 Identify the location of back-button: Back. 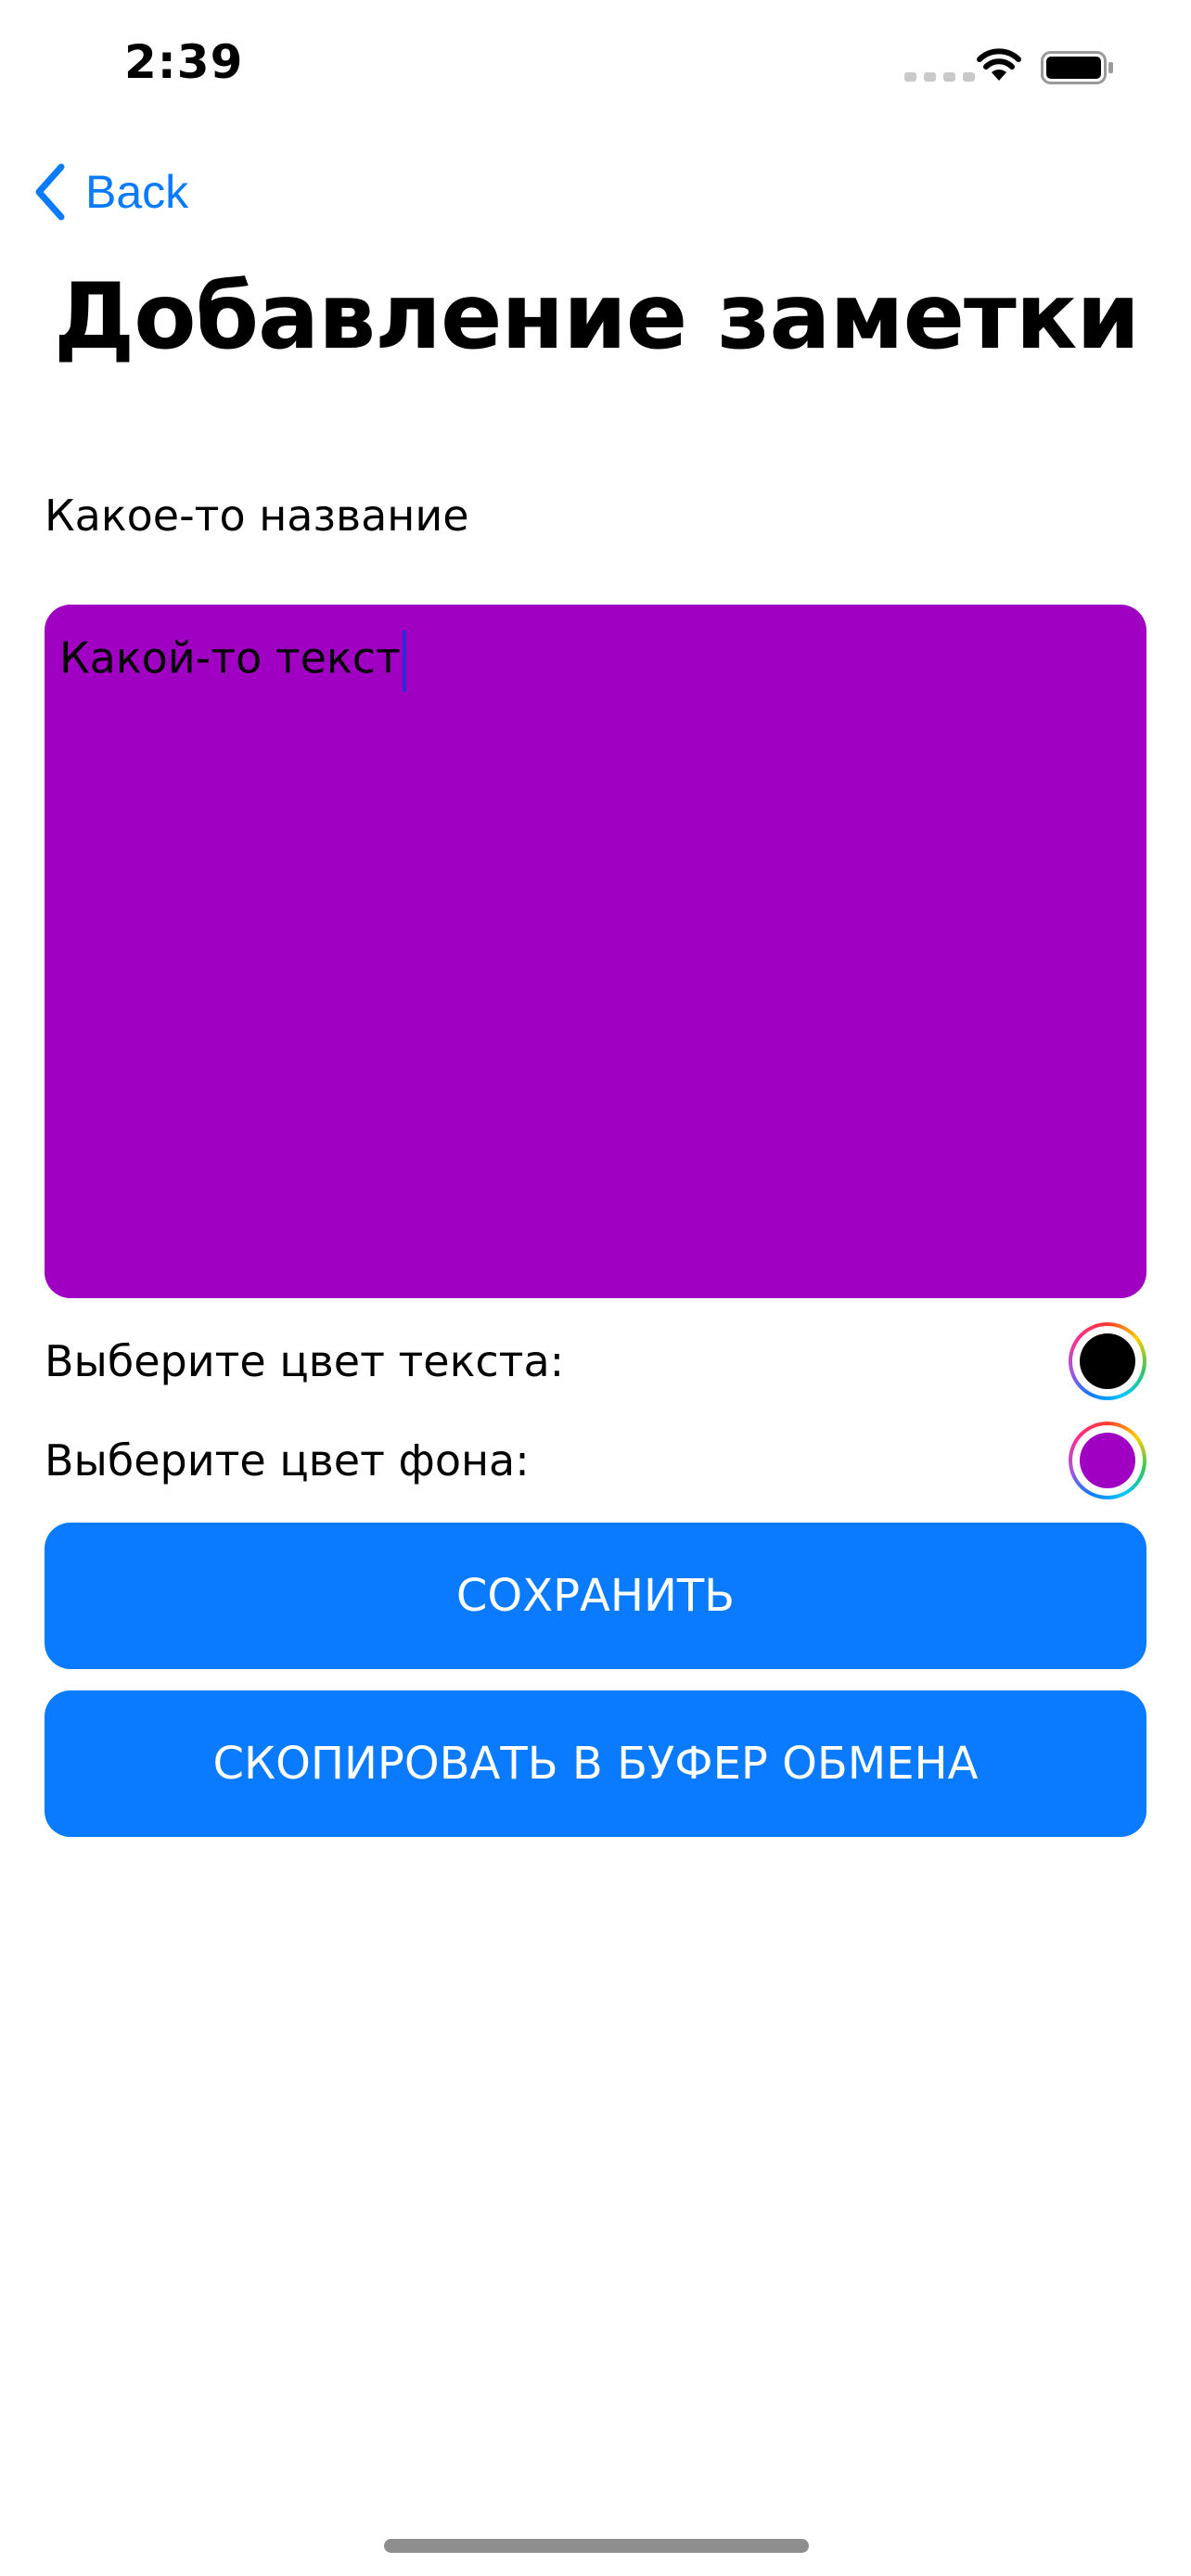
(111, 191).